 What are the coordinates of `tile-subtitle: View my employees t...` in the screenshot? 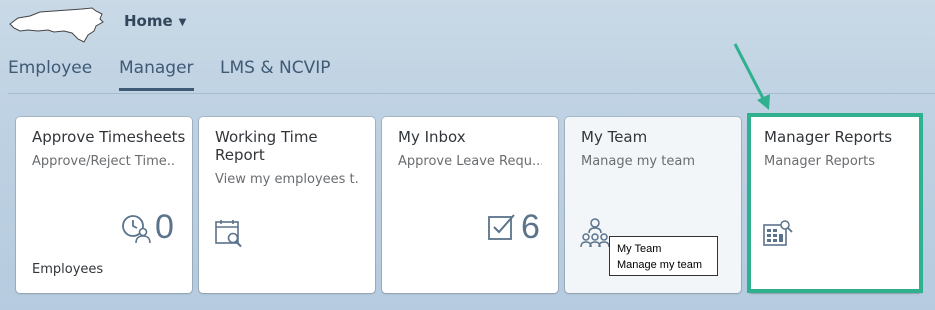 It's located at (287, 179).